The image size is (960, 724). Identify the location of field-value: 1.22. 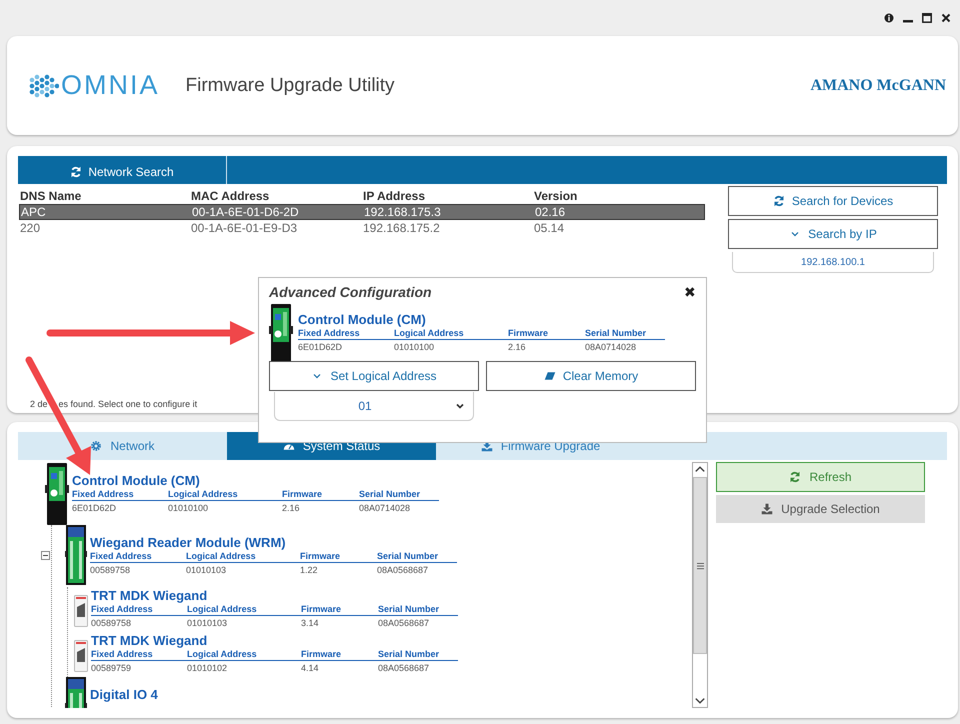
(309, 570).